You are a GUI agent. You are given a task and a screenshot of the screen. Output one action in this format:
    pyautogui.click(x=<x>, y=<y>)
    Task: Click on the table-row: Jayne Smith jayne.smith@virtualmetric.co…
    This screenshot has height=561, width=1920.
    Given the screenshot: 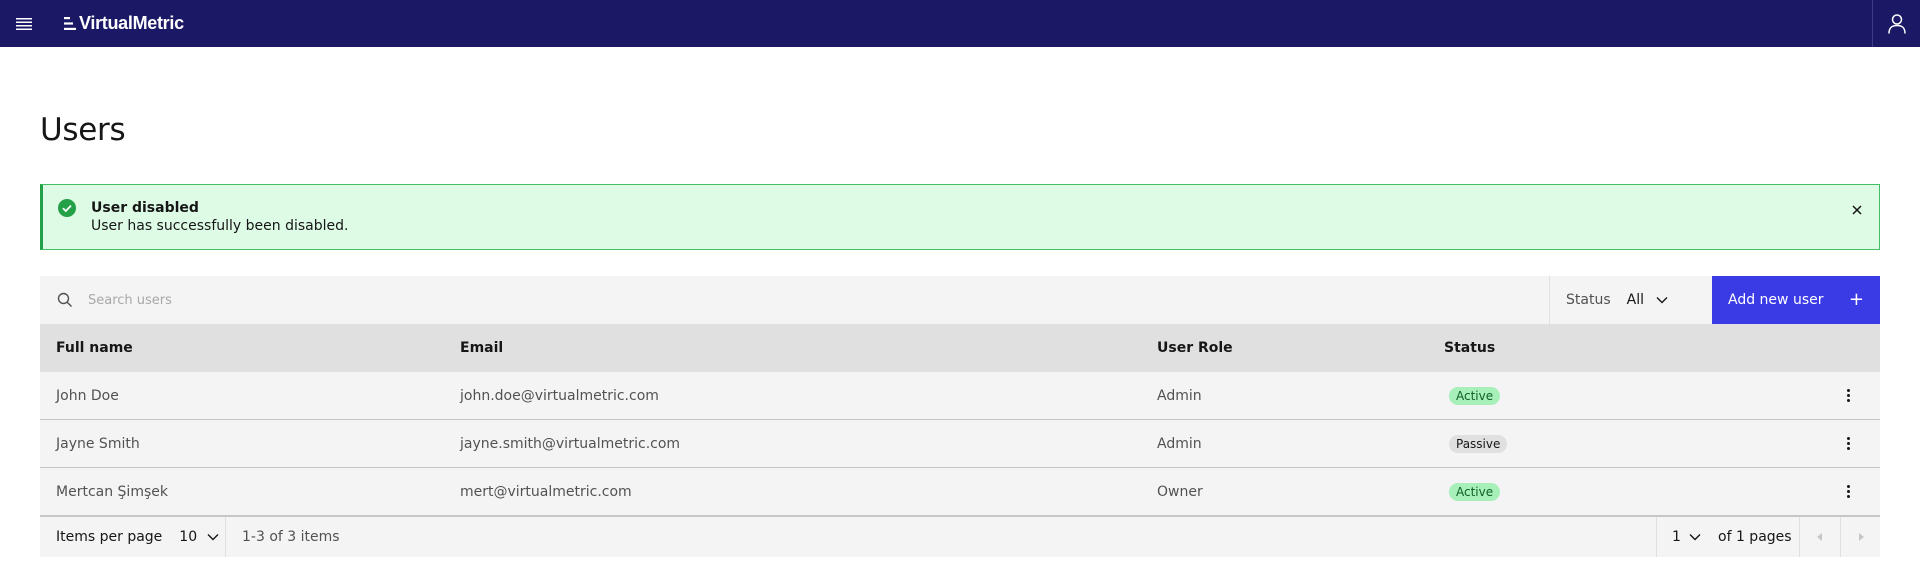 What is the action you would take?
    pyautogui.click(x=960, y=444)
    